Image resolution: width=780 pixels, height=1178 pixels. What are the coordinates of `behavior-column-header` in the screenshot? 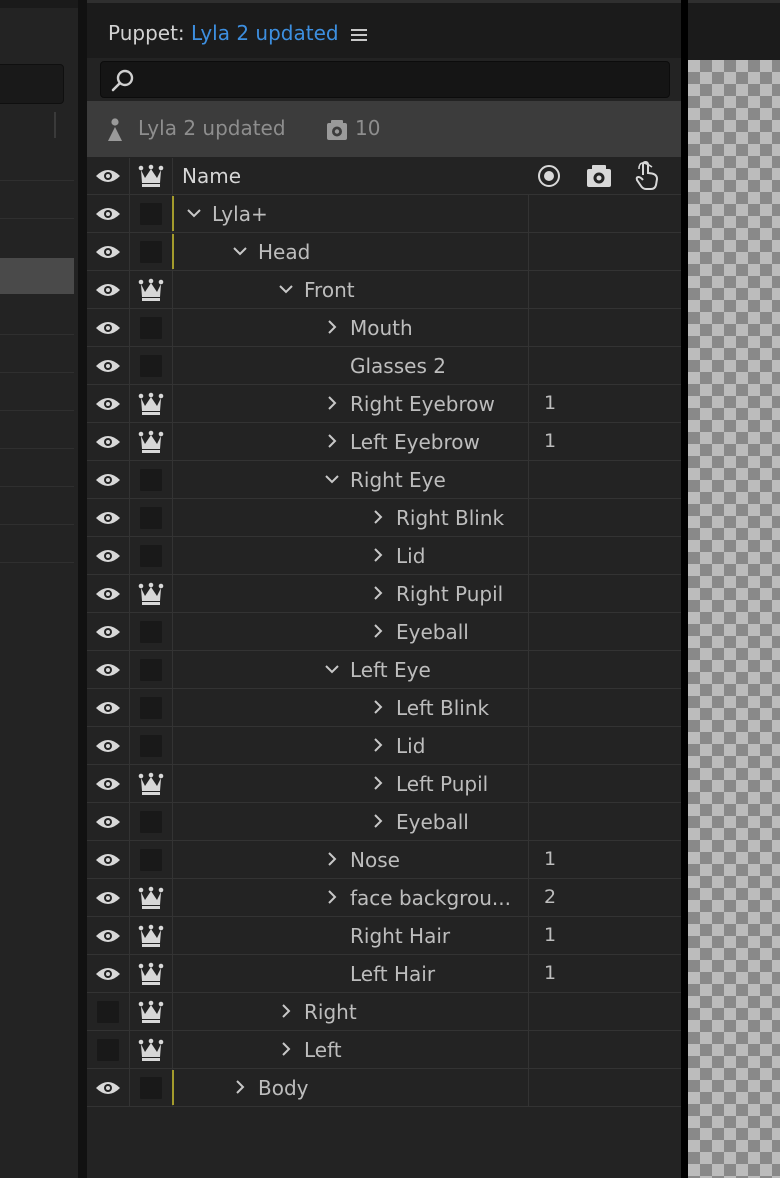 It's located at (599, 176).